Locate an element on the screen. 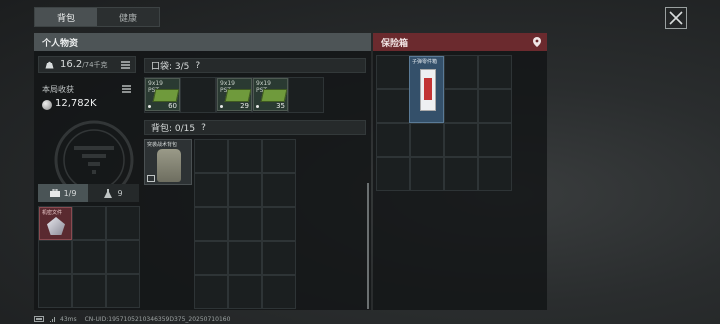 The image size is (720, 324). uid-text: CN-UID:1957105210346359D375_20250710160 is located at coordinates (157, 319).